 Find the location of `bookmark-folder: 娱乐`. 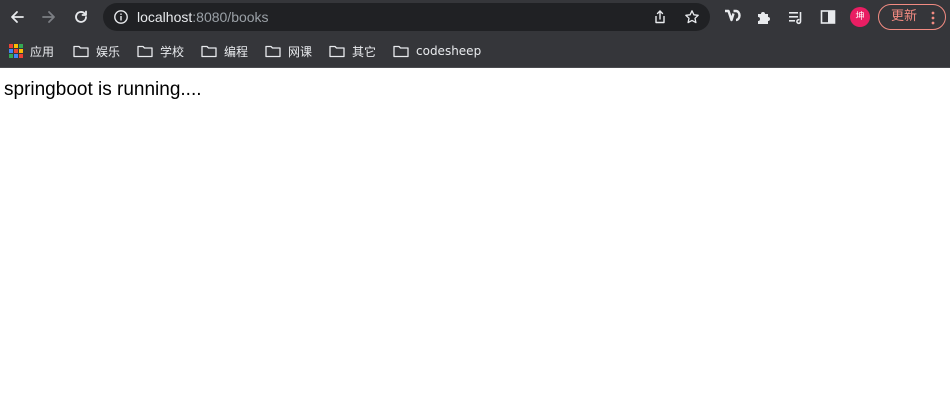

bookmark-folder: 娱乐 is located at coordinates (96, 51).